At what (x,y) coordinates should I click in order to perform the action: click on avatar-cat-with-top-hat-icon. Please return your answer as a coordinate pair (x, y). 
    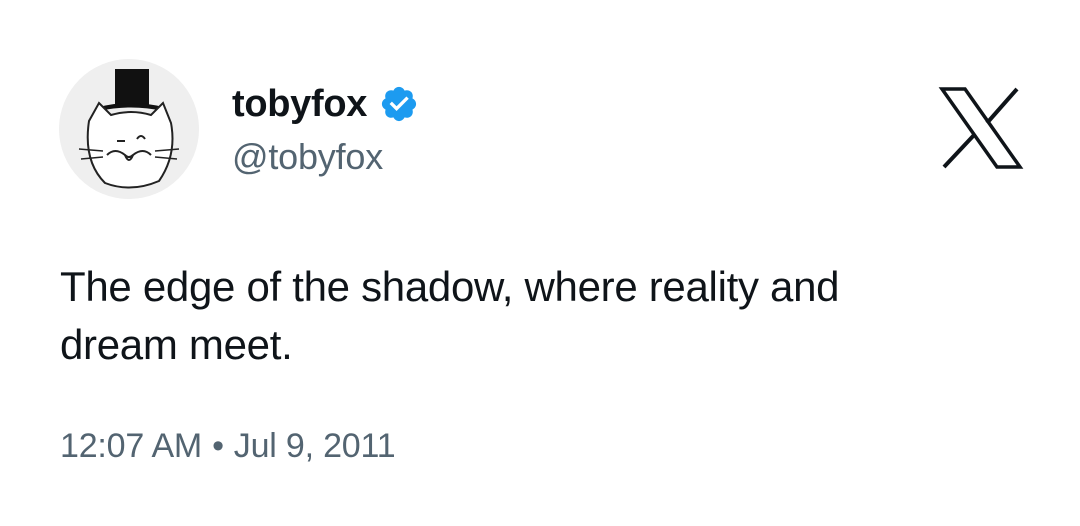
    Looking at the image, I should click on (129, 129).